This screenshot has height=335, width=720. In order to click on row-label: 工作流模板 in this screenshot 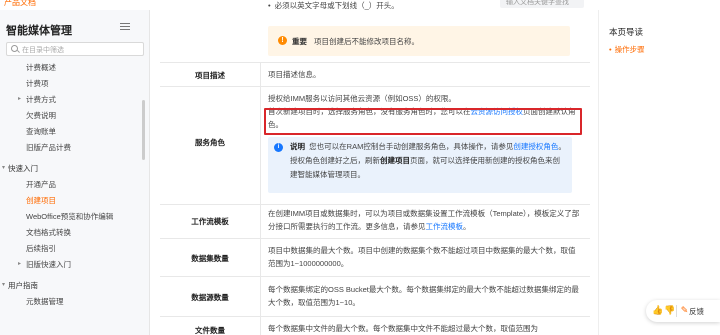, I will do `click(210, 221)`.